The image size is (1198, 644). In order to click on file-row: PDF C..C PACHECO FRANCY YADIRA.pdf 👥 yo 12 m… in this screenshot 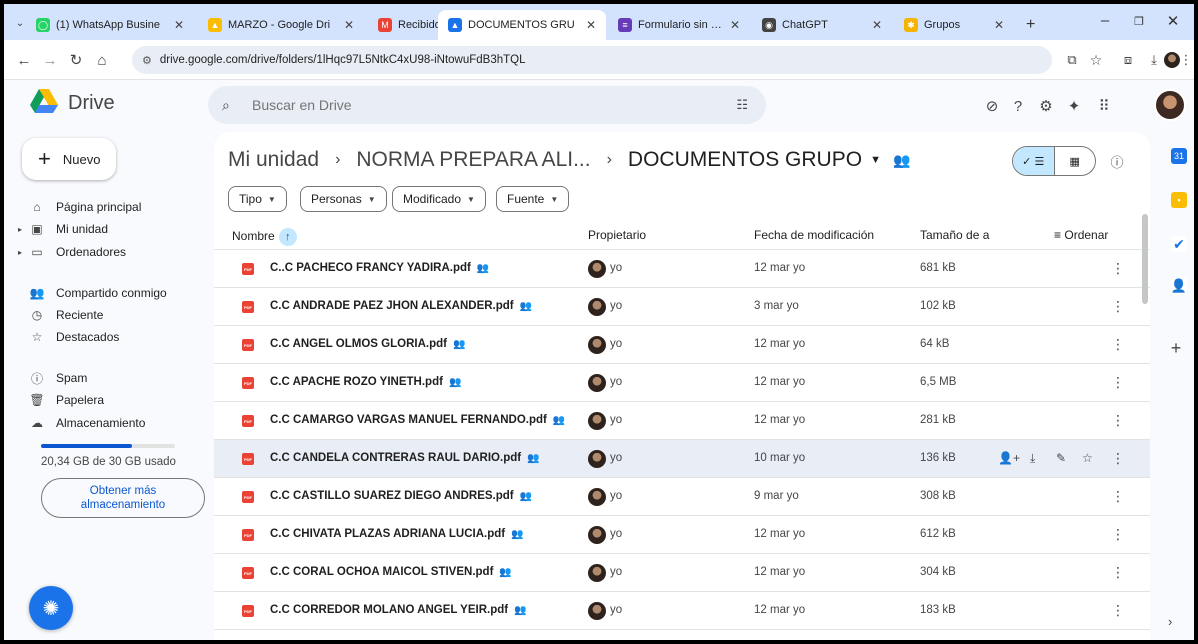, I will do `click(682, 269)`.